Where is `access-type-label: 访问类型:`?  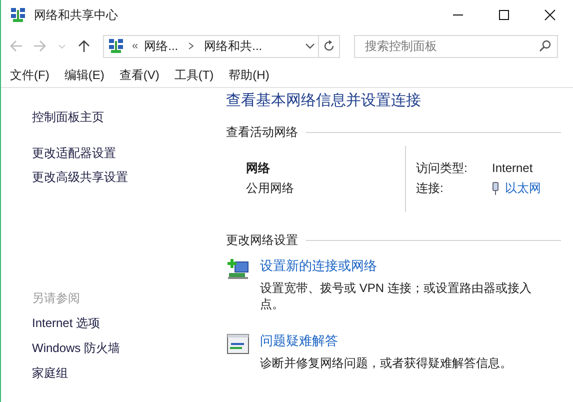
access-type-label: 访问类型: is located at coordinates (442, 168).